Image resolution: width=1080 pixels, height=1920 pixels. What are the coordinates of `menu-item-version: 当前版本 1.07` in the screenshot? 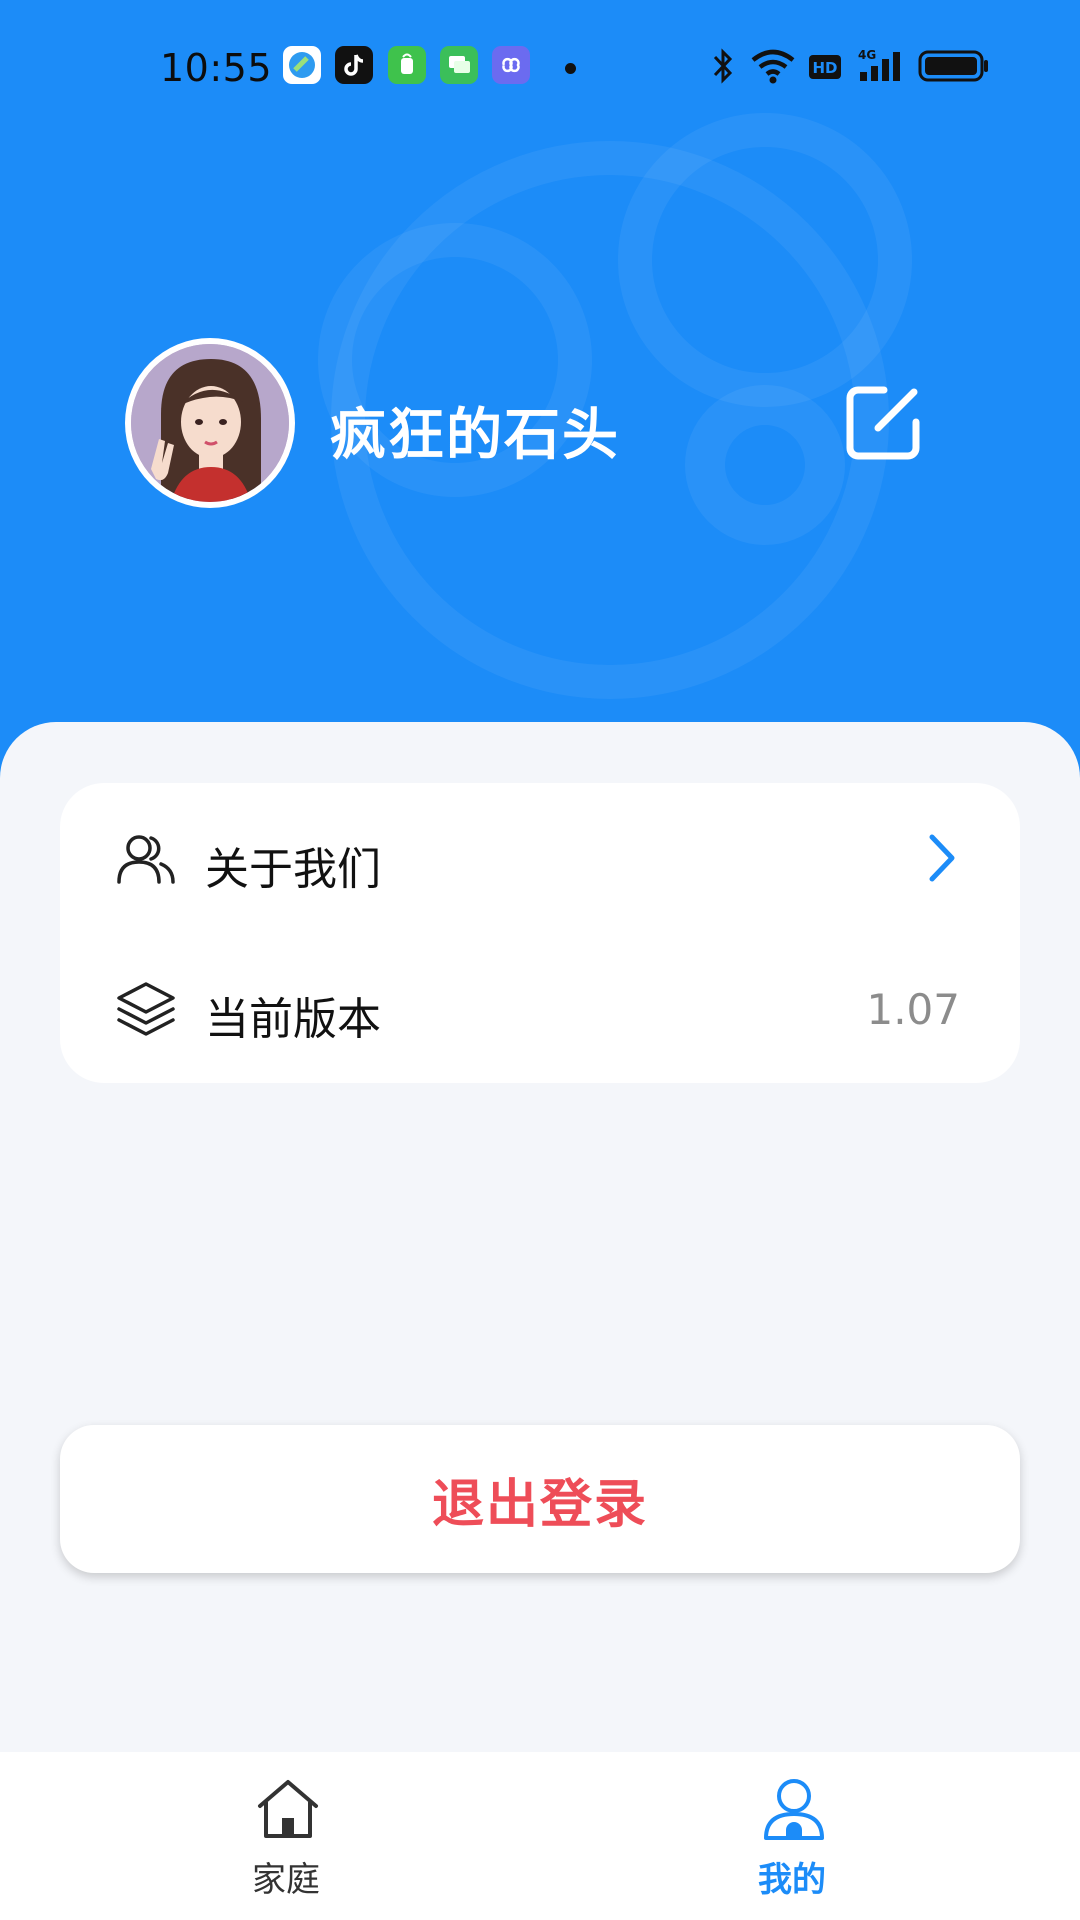 It's located at (540, 1008).